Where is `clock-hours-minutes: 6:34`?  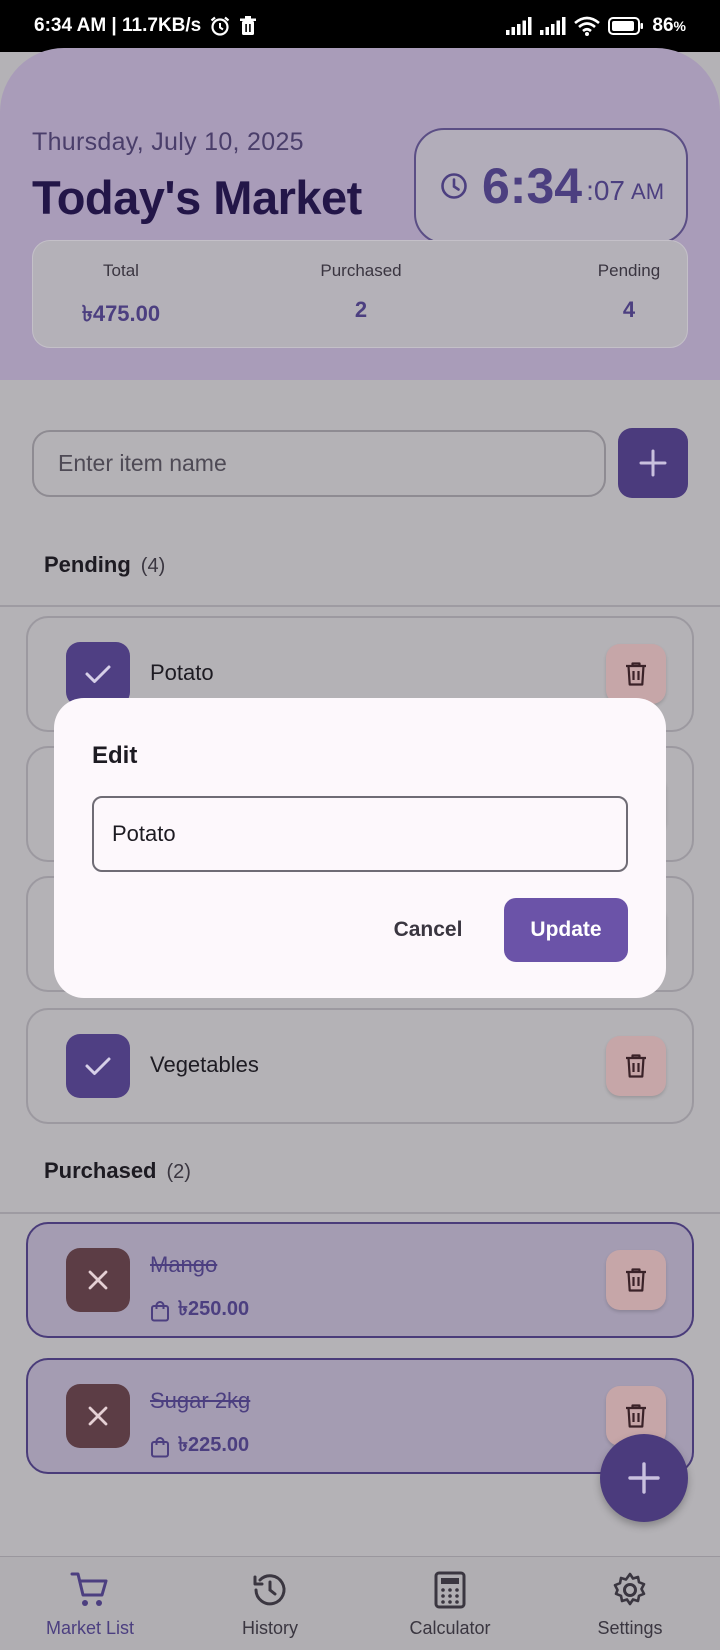
clock-hours-minutes: 6:34 is located at coordinates (532, 186).